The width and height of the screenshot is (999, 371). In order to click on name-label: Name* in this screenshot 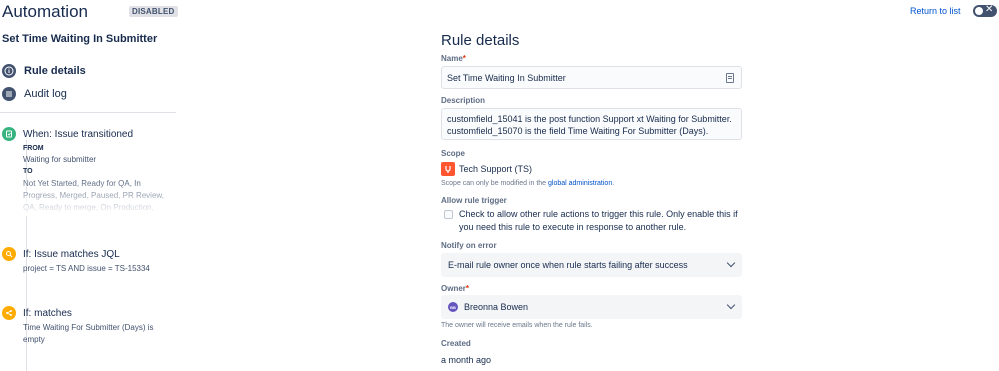, I will do `click(453, 58)`.